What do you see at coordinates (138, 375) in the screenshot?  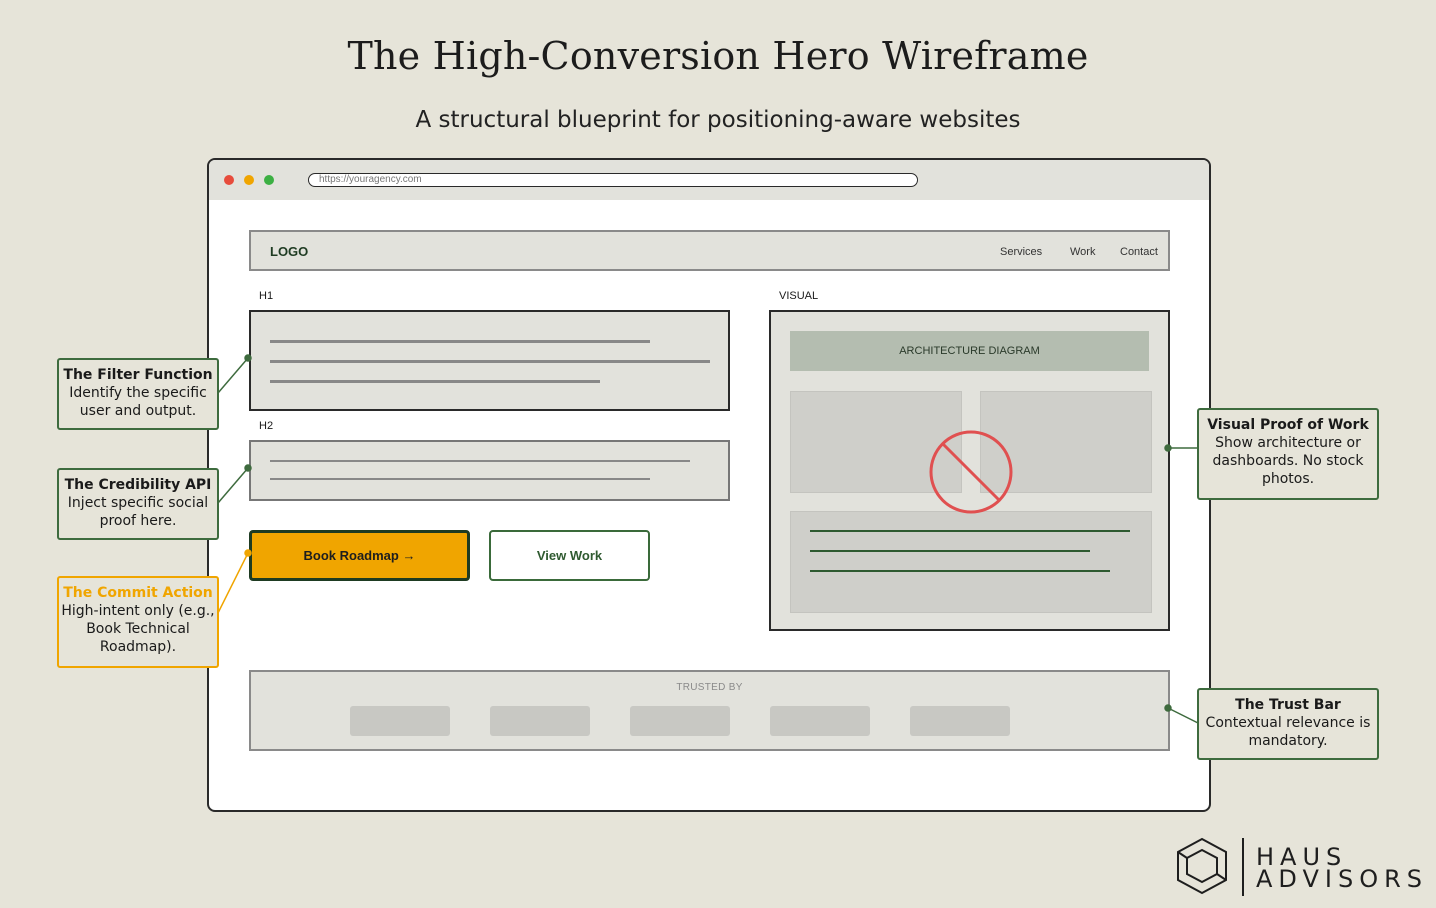 I see `callout-title: The Filter Function` at bounding box center [138, 375].